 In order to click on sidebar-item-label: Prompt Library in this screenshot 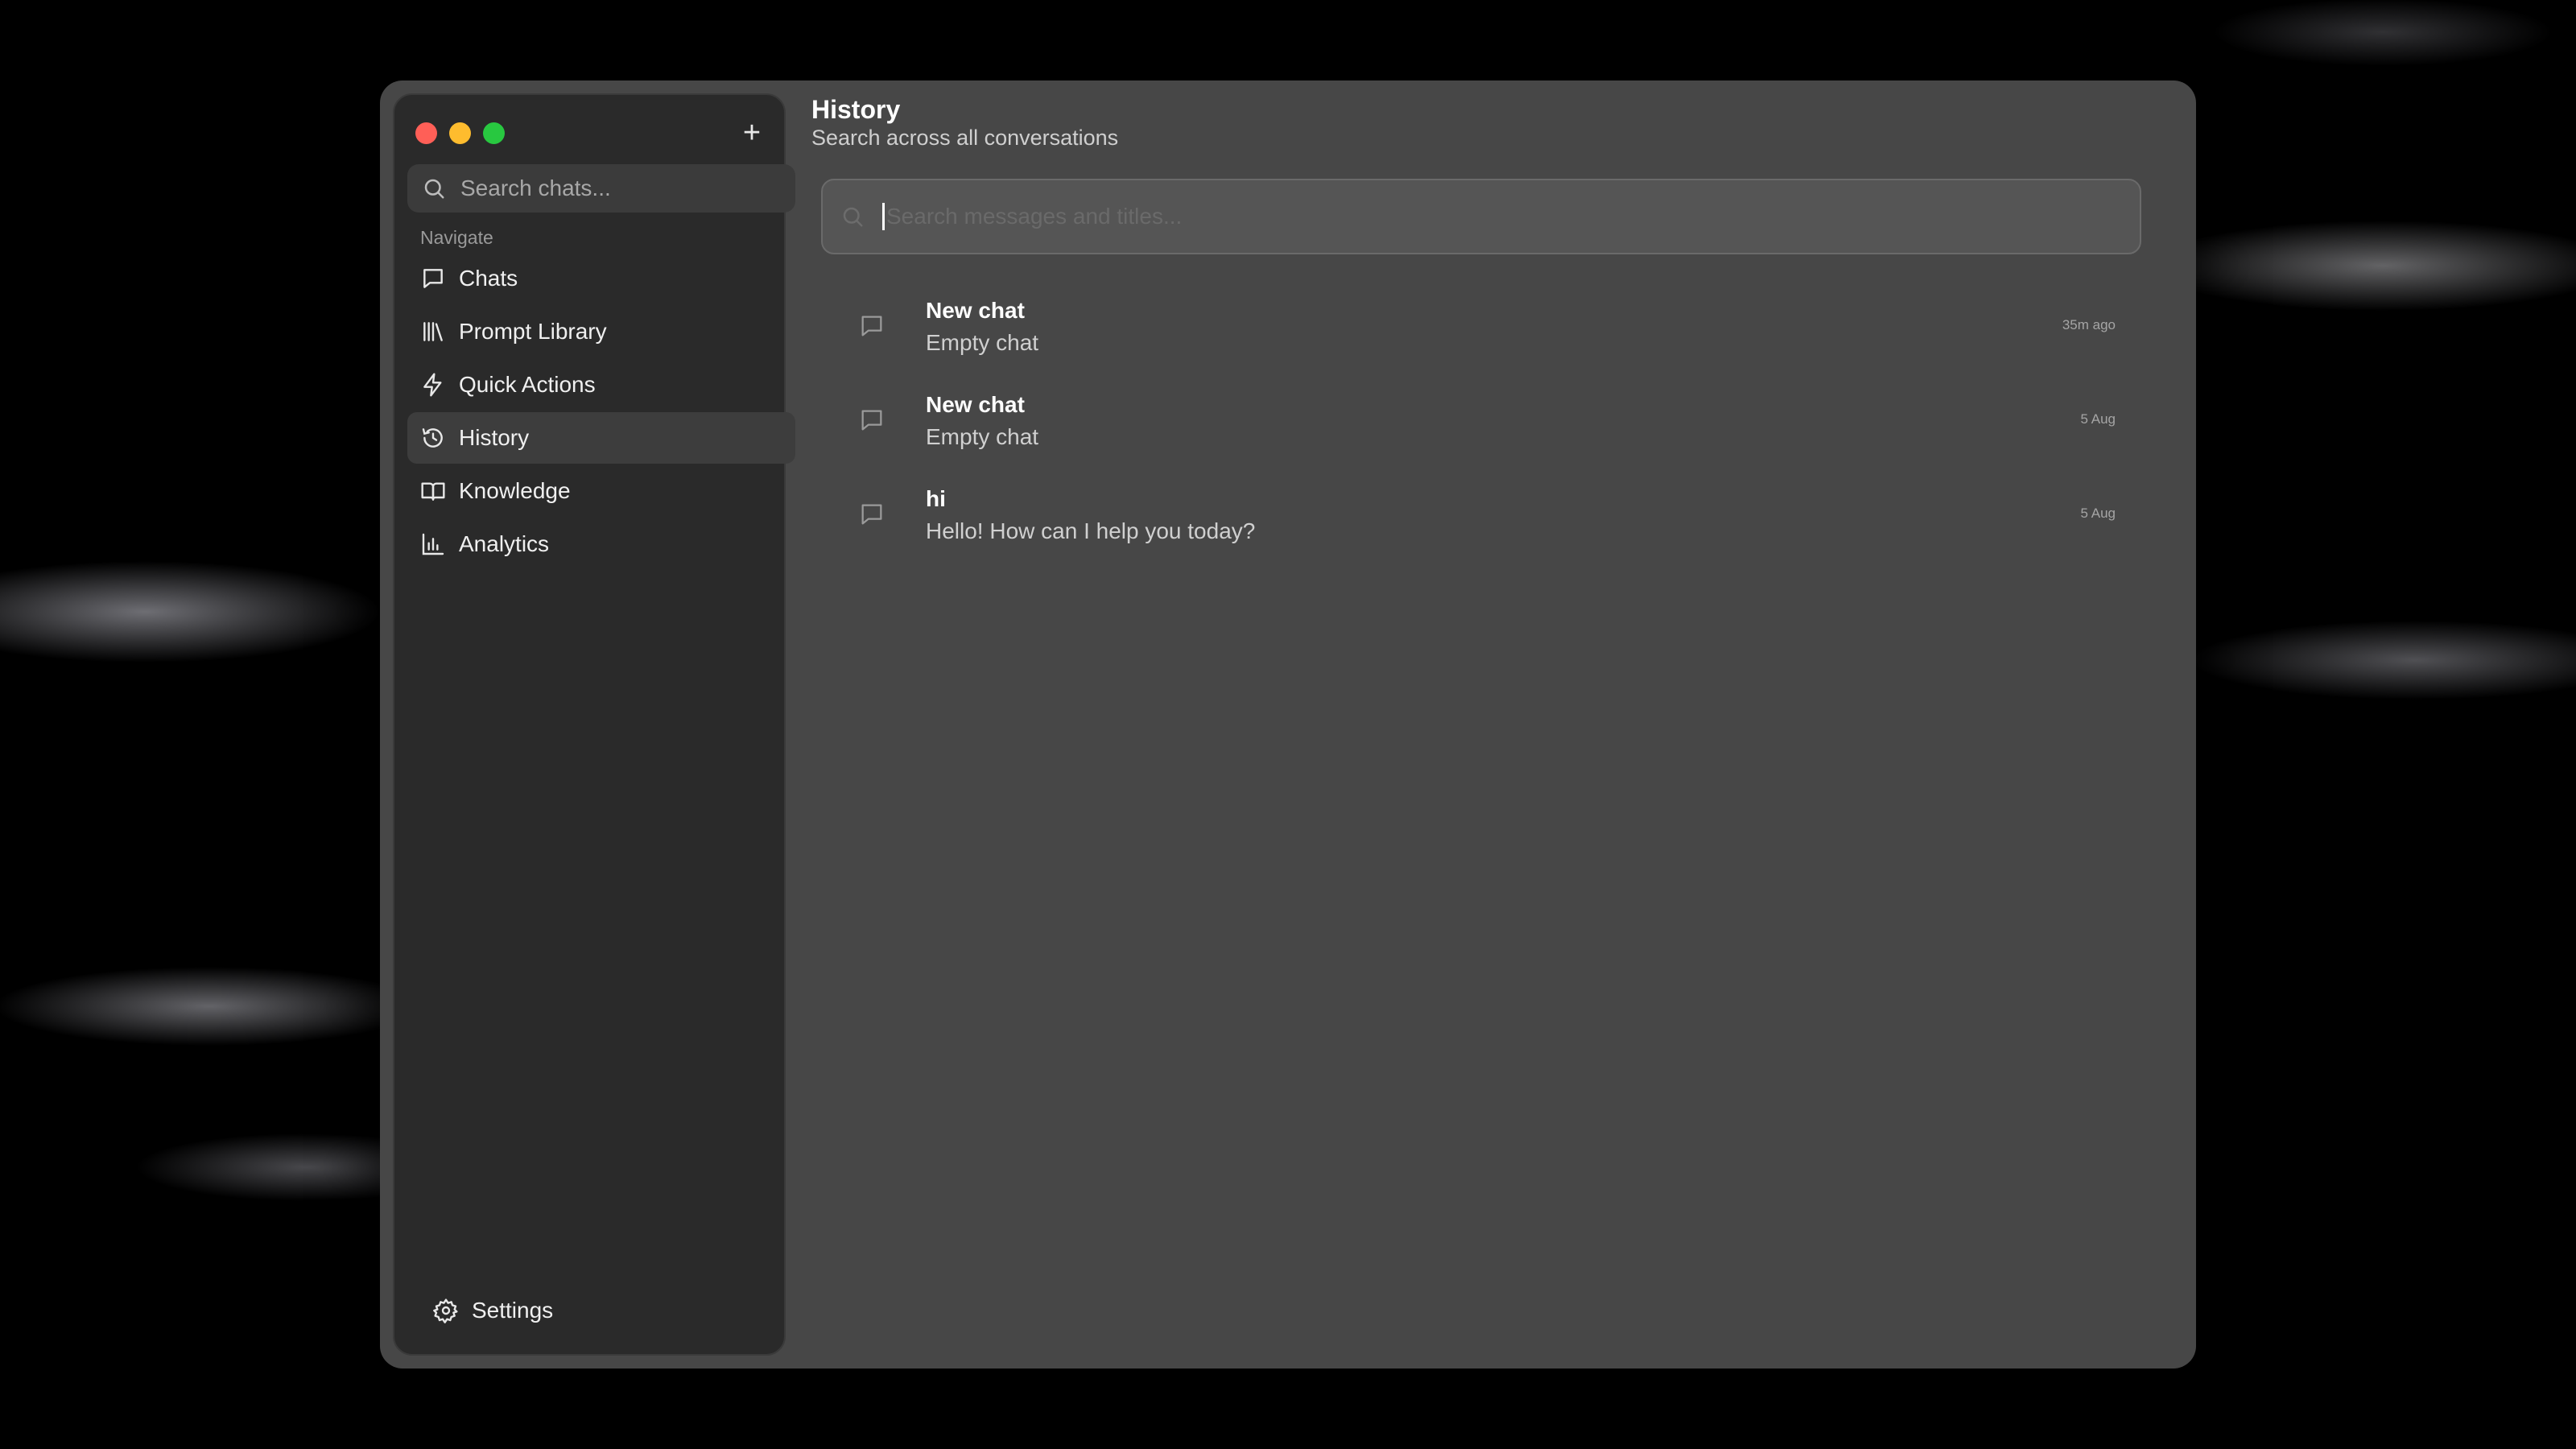, I will do `click(533, 331)`.